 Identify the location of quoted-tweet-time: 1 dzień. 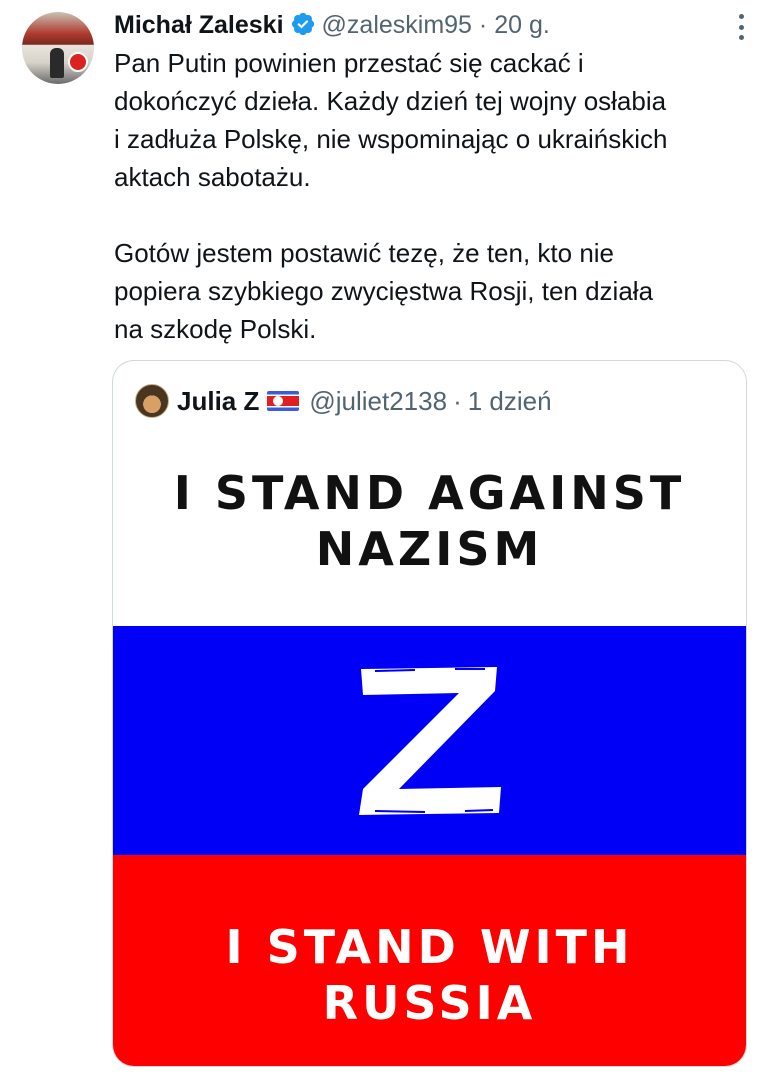
(510, 401).